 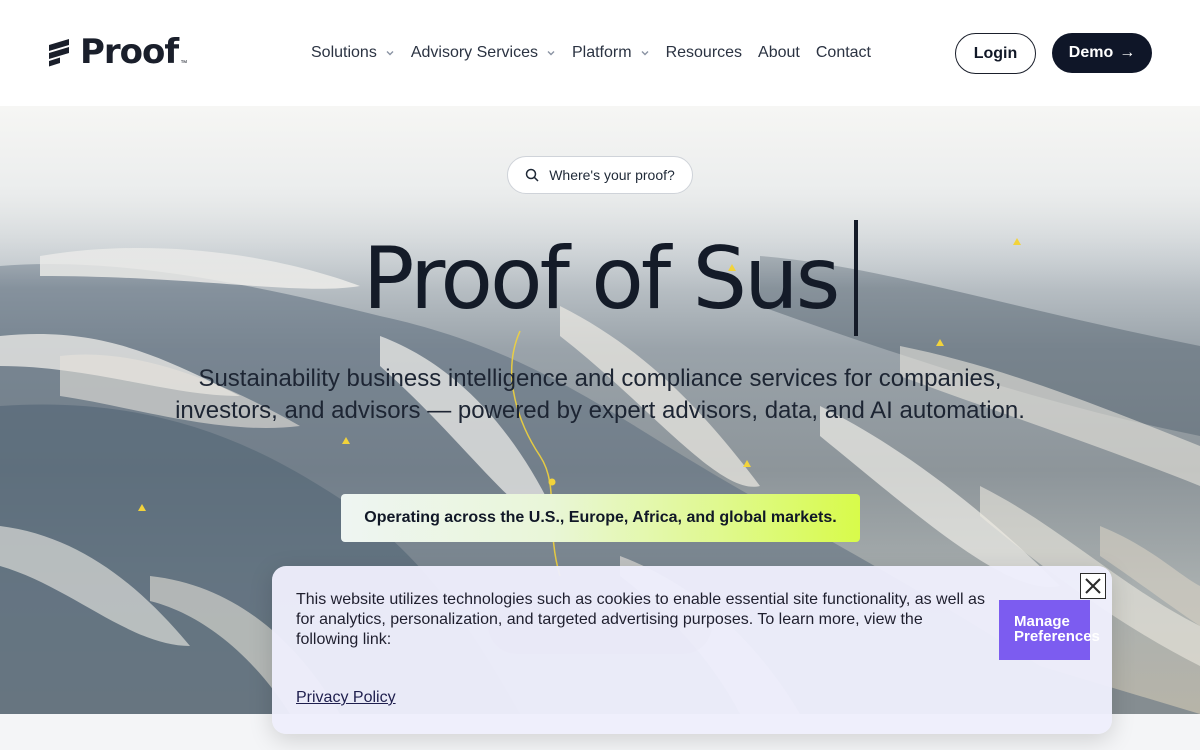 I want to click on search-icon, so click(x=532, y=175).